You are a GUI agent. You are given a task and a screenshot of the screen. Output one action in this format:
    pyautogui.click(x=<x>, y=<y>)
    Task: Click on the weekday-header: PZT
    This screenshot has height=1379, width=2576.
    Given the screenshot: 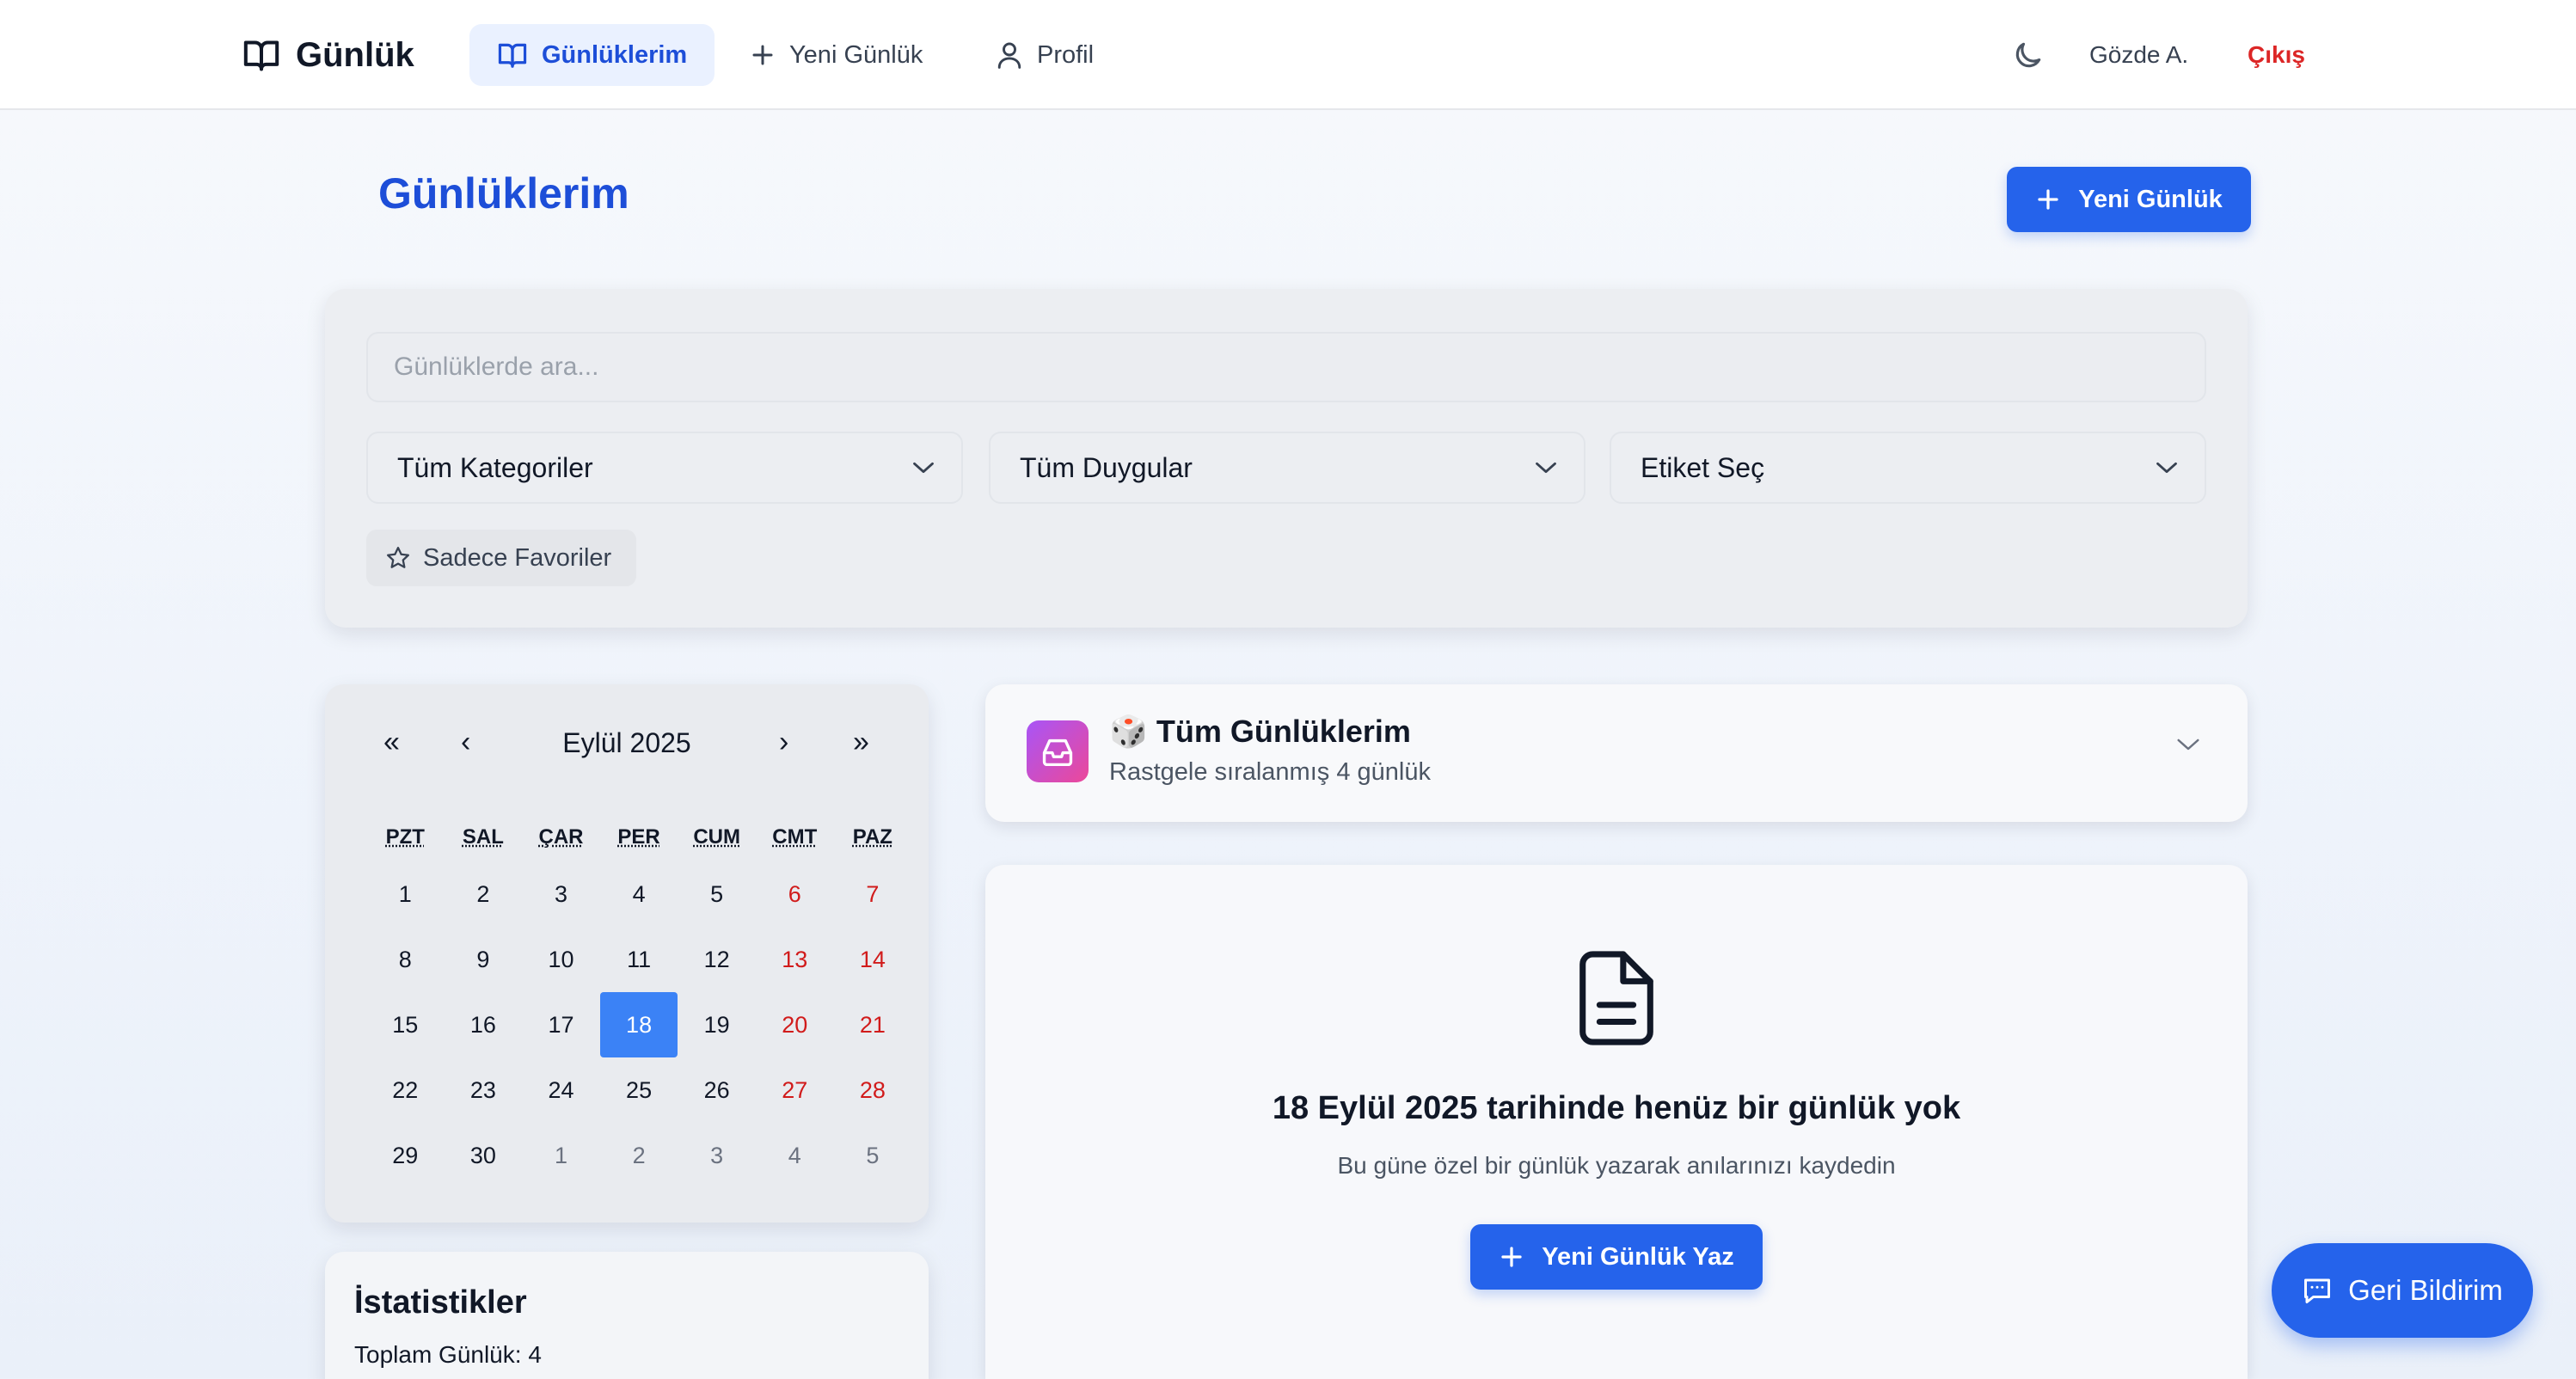 What is the action you would take?
    pyautogui.click(x=405, y=837)
    